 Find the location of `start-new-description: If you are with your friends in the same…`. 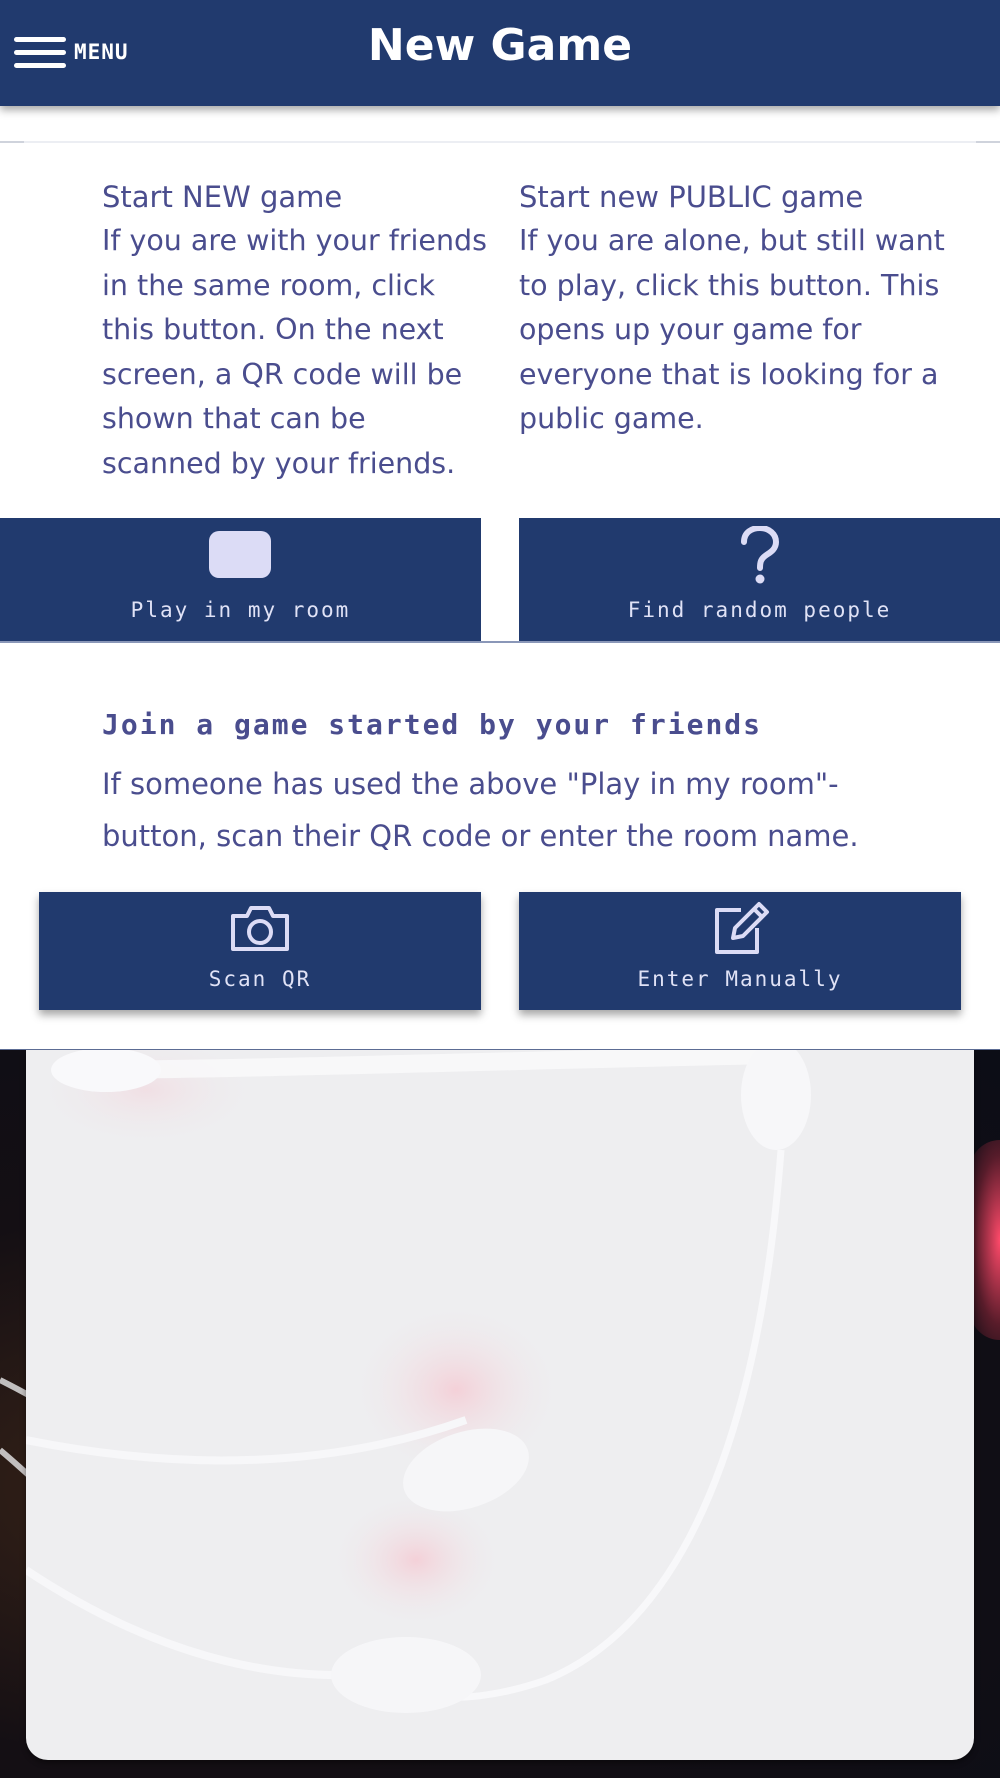

start-new-description: If you are with your friends in the same… is located at coordinates (294, 352).